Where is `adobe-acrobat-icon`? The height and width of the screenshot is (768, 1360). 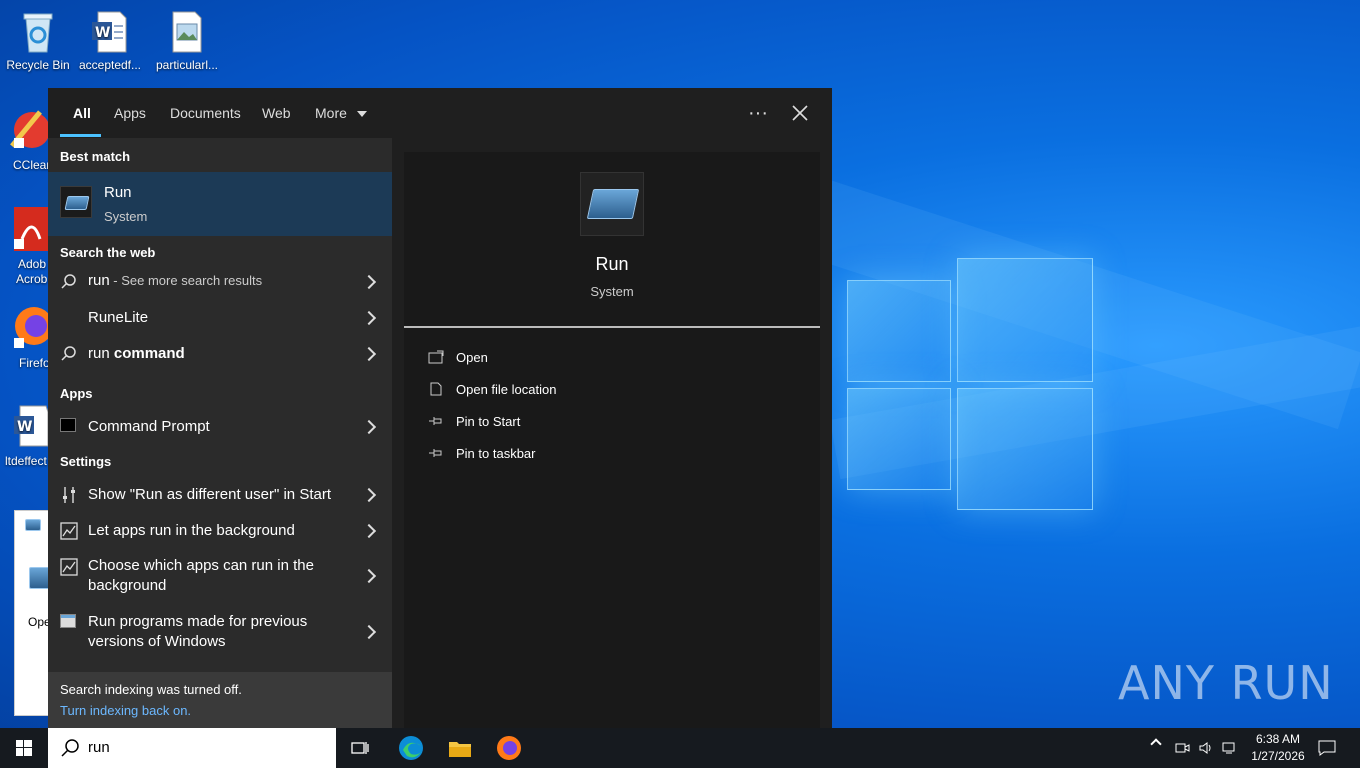
adobe-acrobat-icon is located at coordinates (32, 229).